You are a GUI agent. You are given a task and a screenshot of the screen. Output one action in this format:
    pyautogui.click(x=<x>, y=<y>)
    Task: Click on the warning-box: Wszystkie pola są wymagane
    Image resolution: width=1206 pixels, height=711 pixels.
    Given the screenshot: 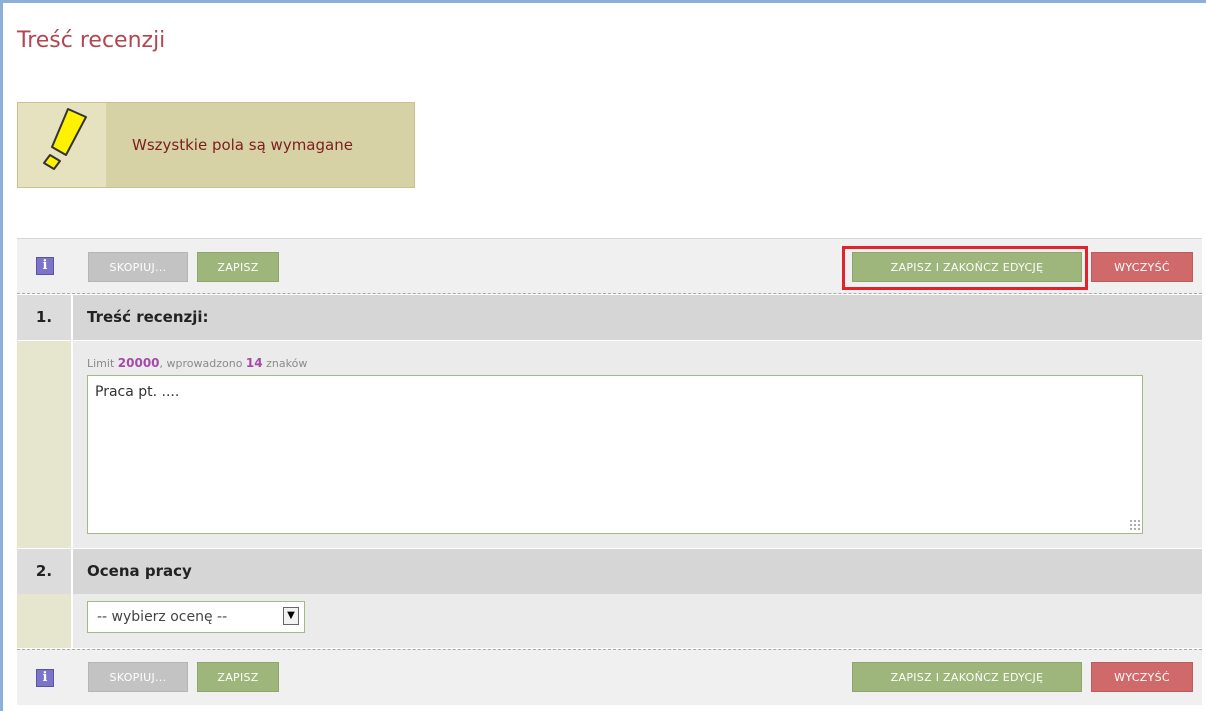 What is the action you would take?
    pyautogui.click(x=216, y=145)
    